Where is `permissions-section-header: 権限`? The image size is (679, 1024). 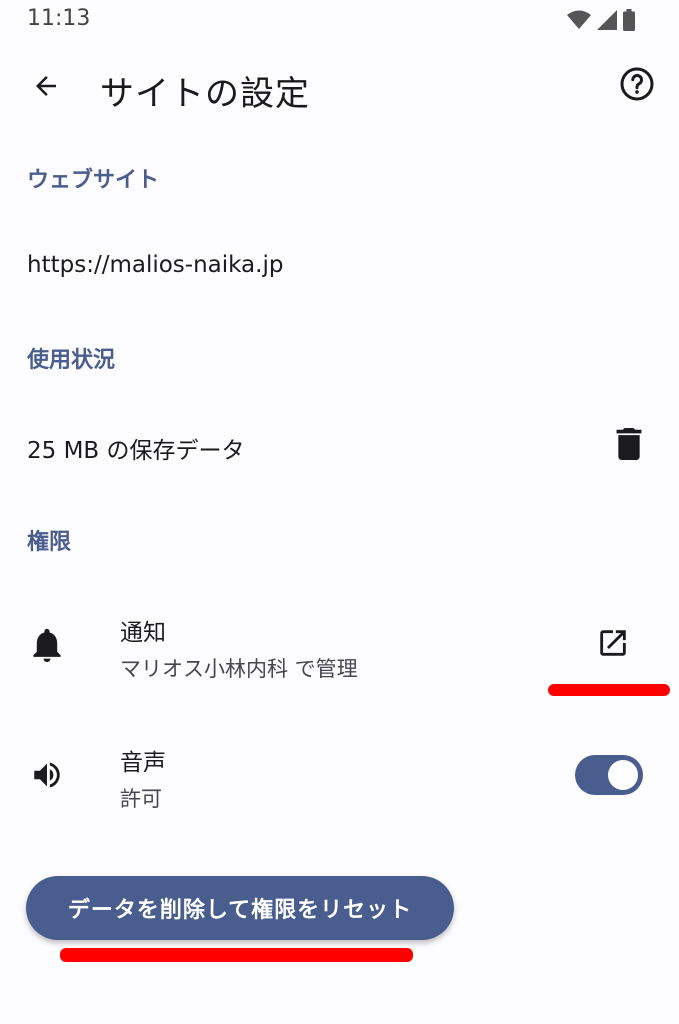
permissions-section-header: 権限 is located at coordinates (49, 542).